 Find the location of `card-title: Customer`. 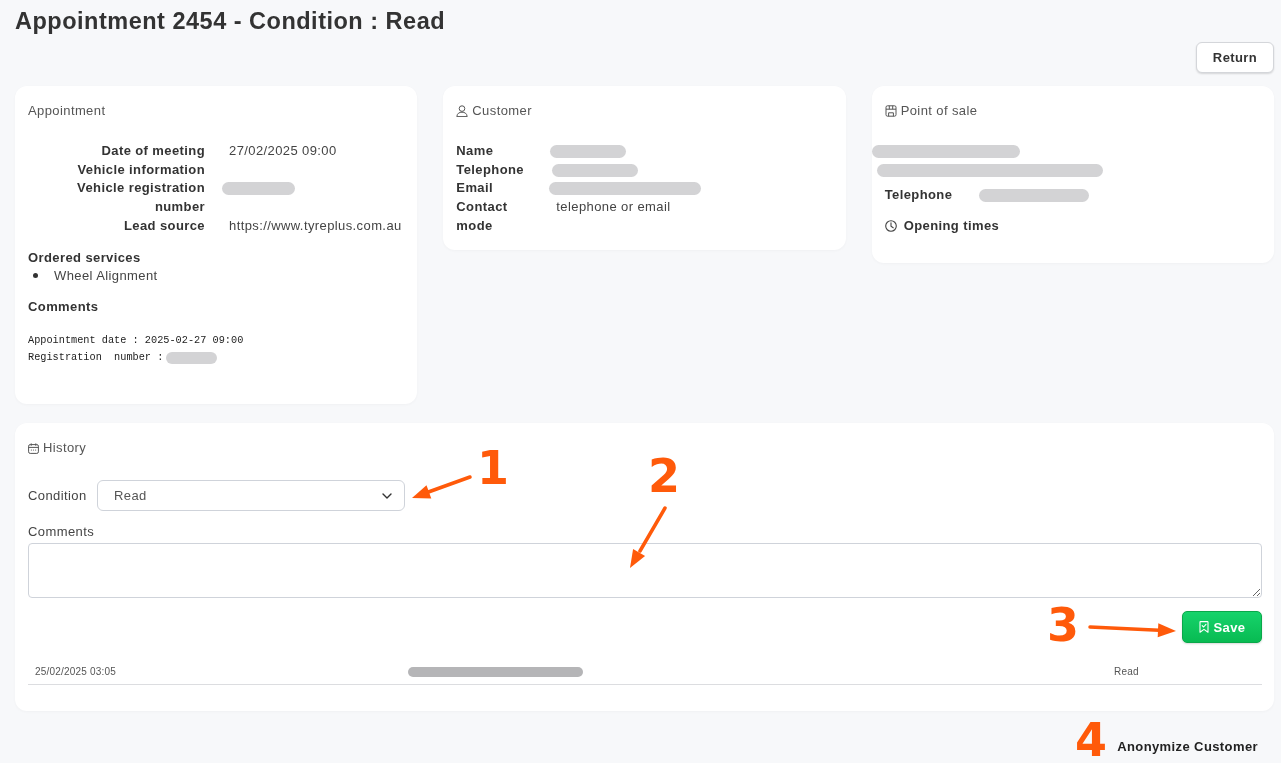

card-title: Customer is located at coordinates (502, 111).